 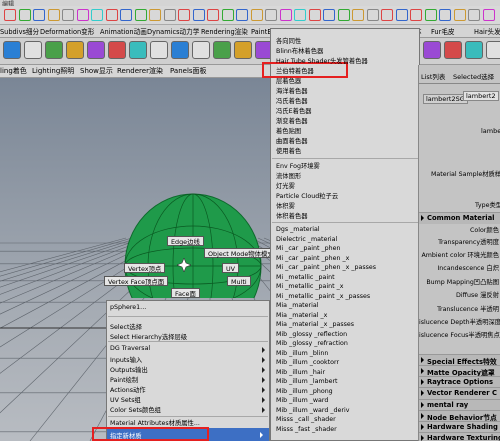 What do you see at coordinates (288, 40) in the screenshot?
I see `materials-menu-item: 各向同性` at bounding box center [288, 40].